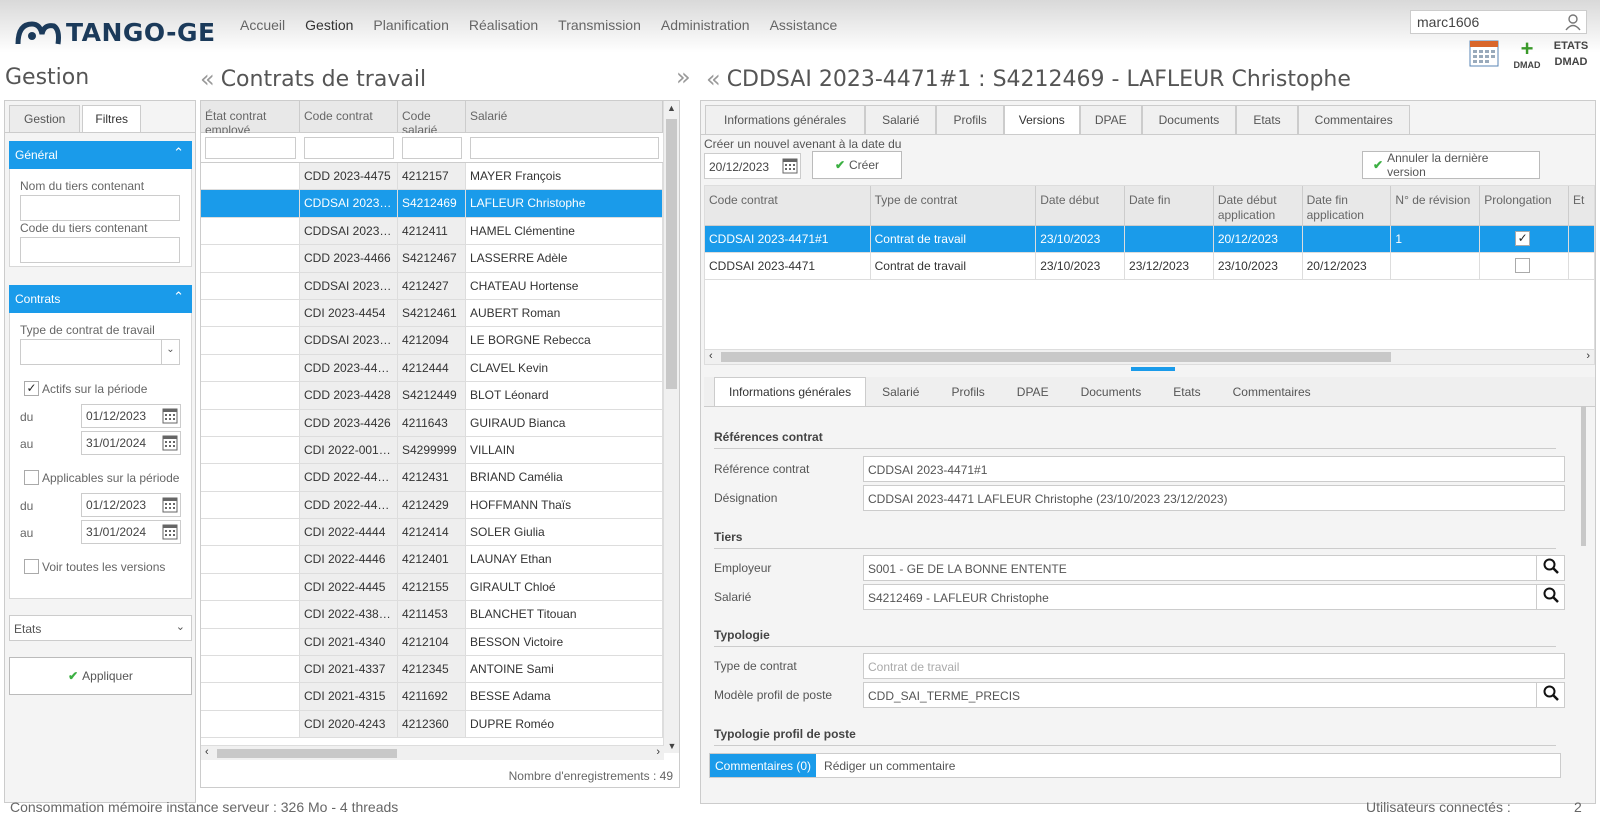 Image resolution: width=1600 pixels, height=838 pixels. Describe the element at coordinates (1081, 205) in the screenshot. I see `vcol-date-debut: Date début` at that location.